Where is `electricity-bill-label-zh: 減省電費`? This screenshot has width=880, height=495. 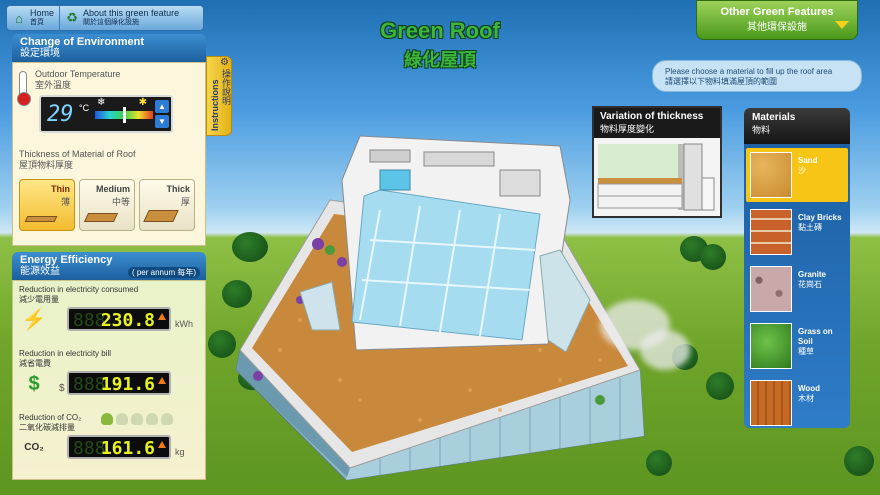
electricity-bill-label-zh: 減省電費 is located at coordinates (35, 363).